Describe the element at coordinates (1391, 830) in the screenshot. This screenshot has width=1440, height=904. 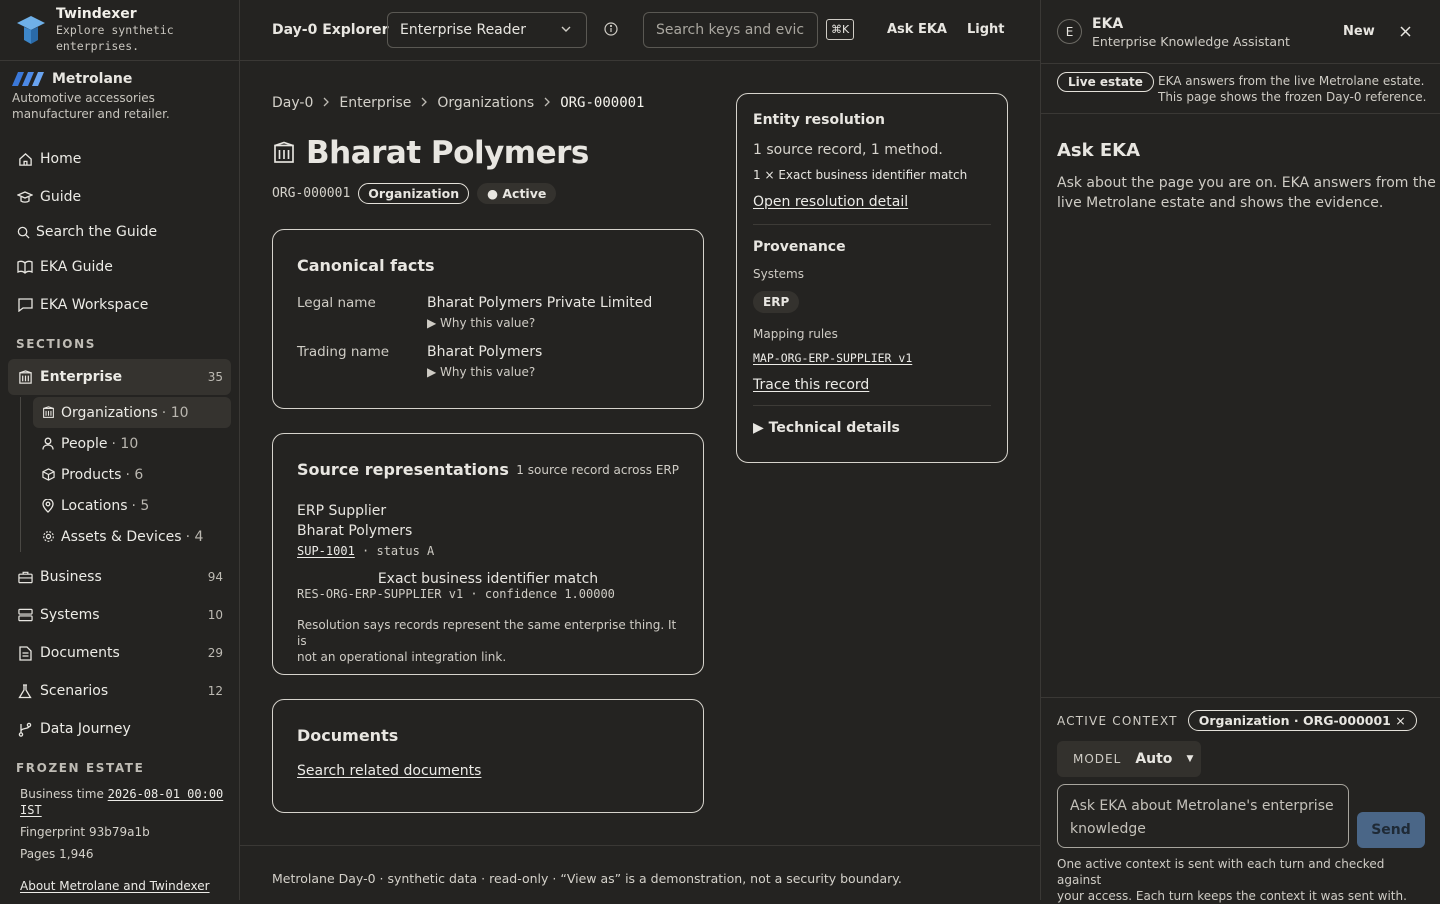
I see `send-button: Send` at that location.